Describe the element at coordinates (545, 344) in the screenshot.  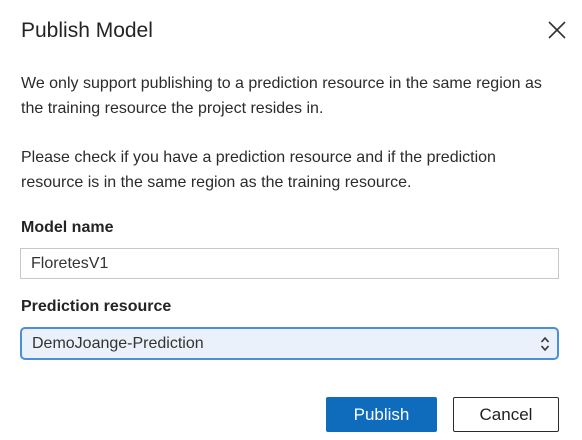
I see `updown-chevron-icon` at that location.